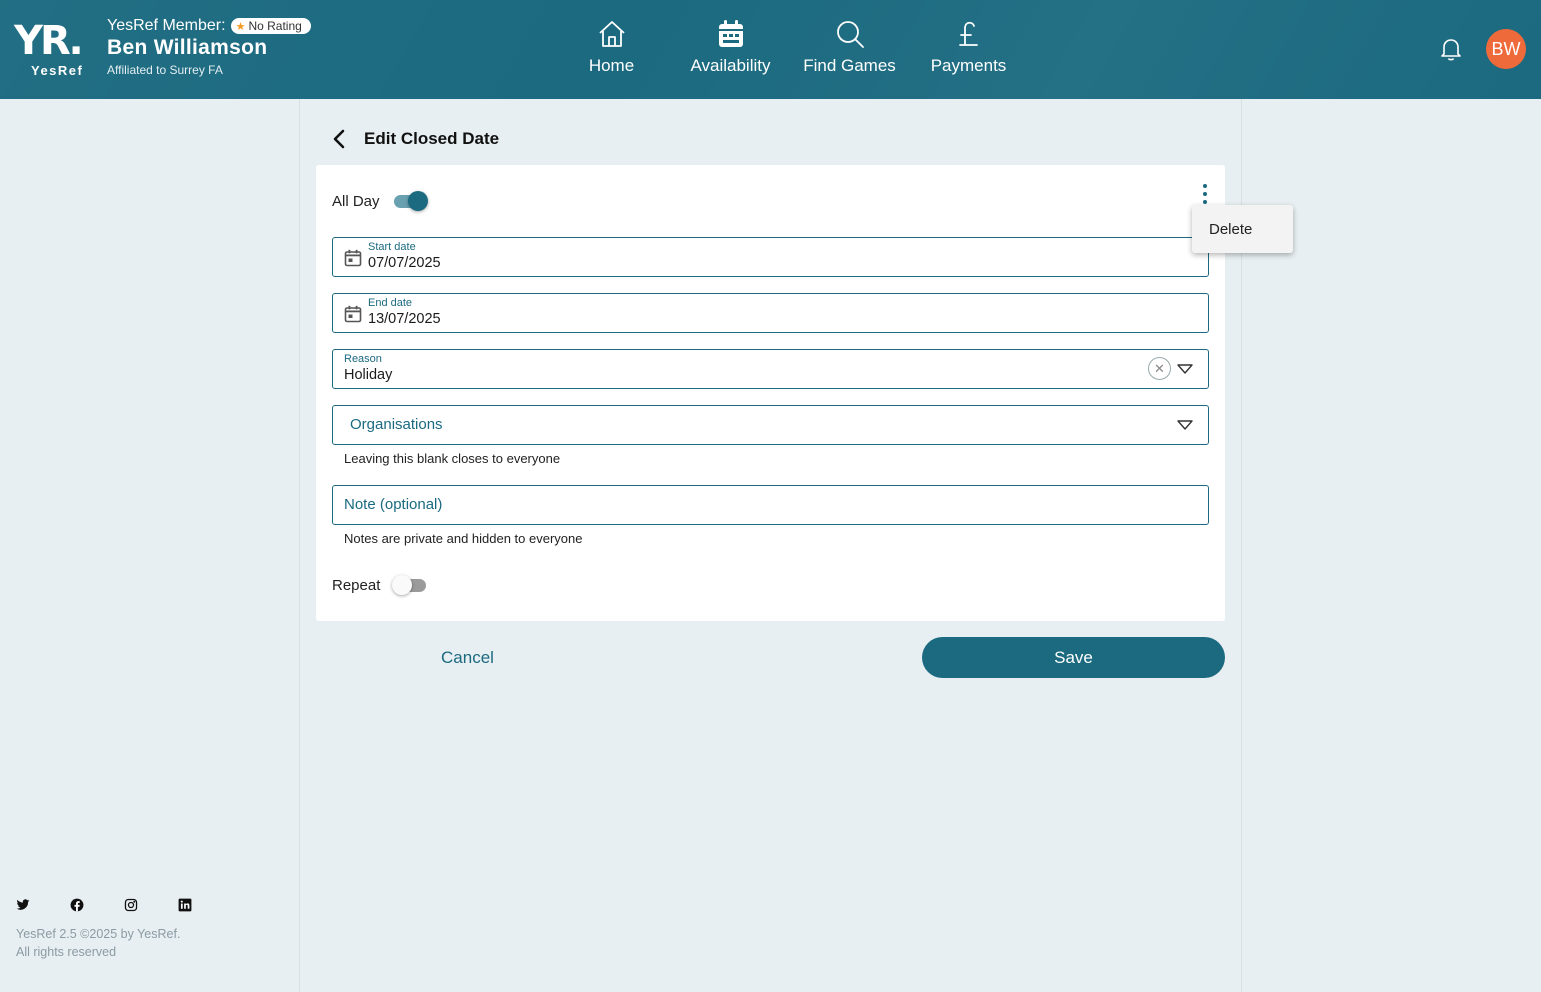  I want to click on affiliation: Affiliated to Surrey FA, so click(165, 70).